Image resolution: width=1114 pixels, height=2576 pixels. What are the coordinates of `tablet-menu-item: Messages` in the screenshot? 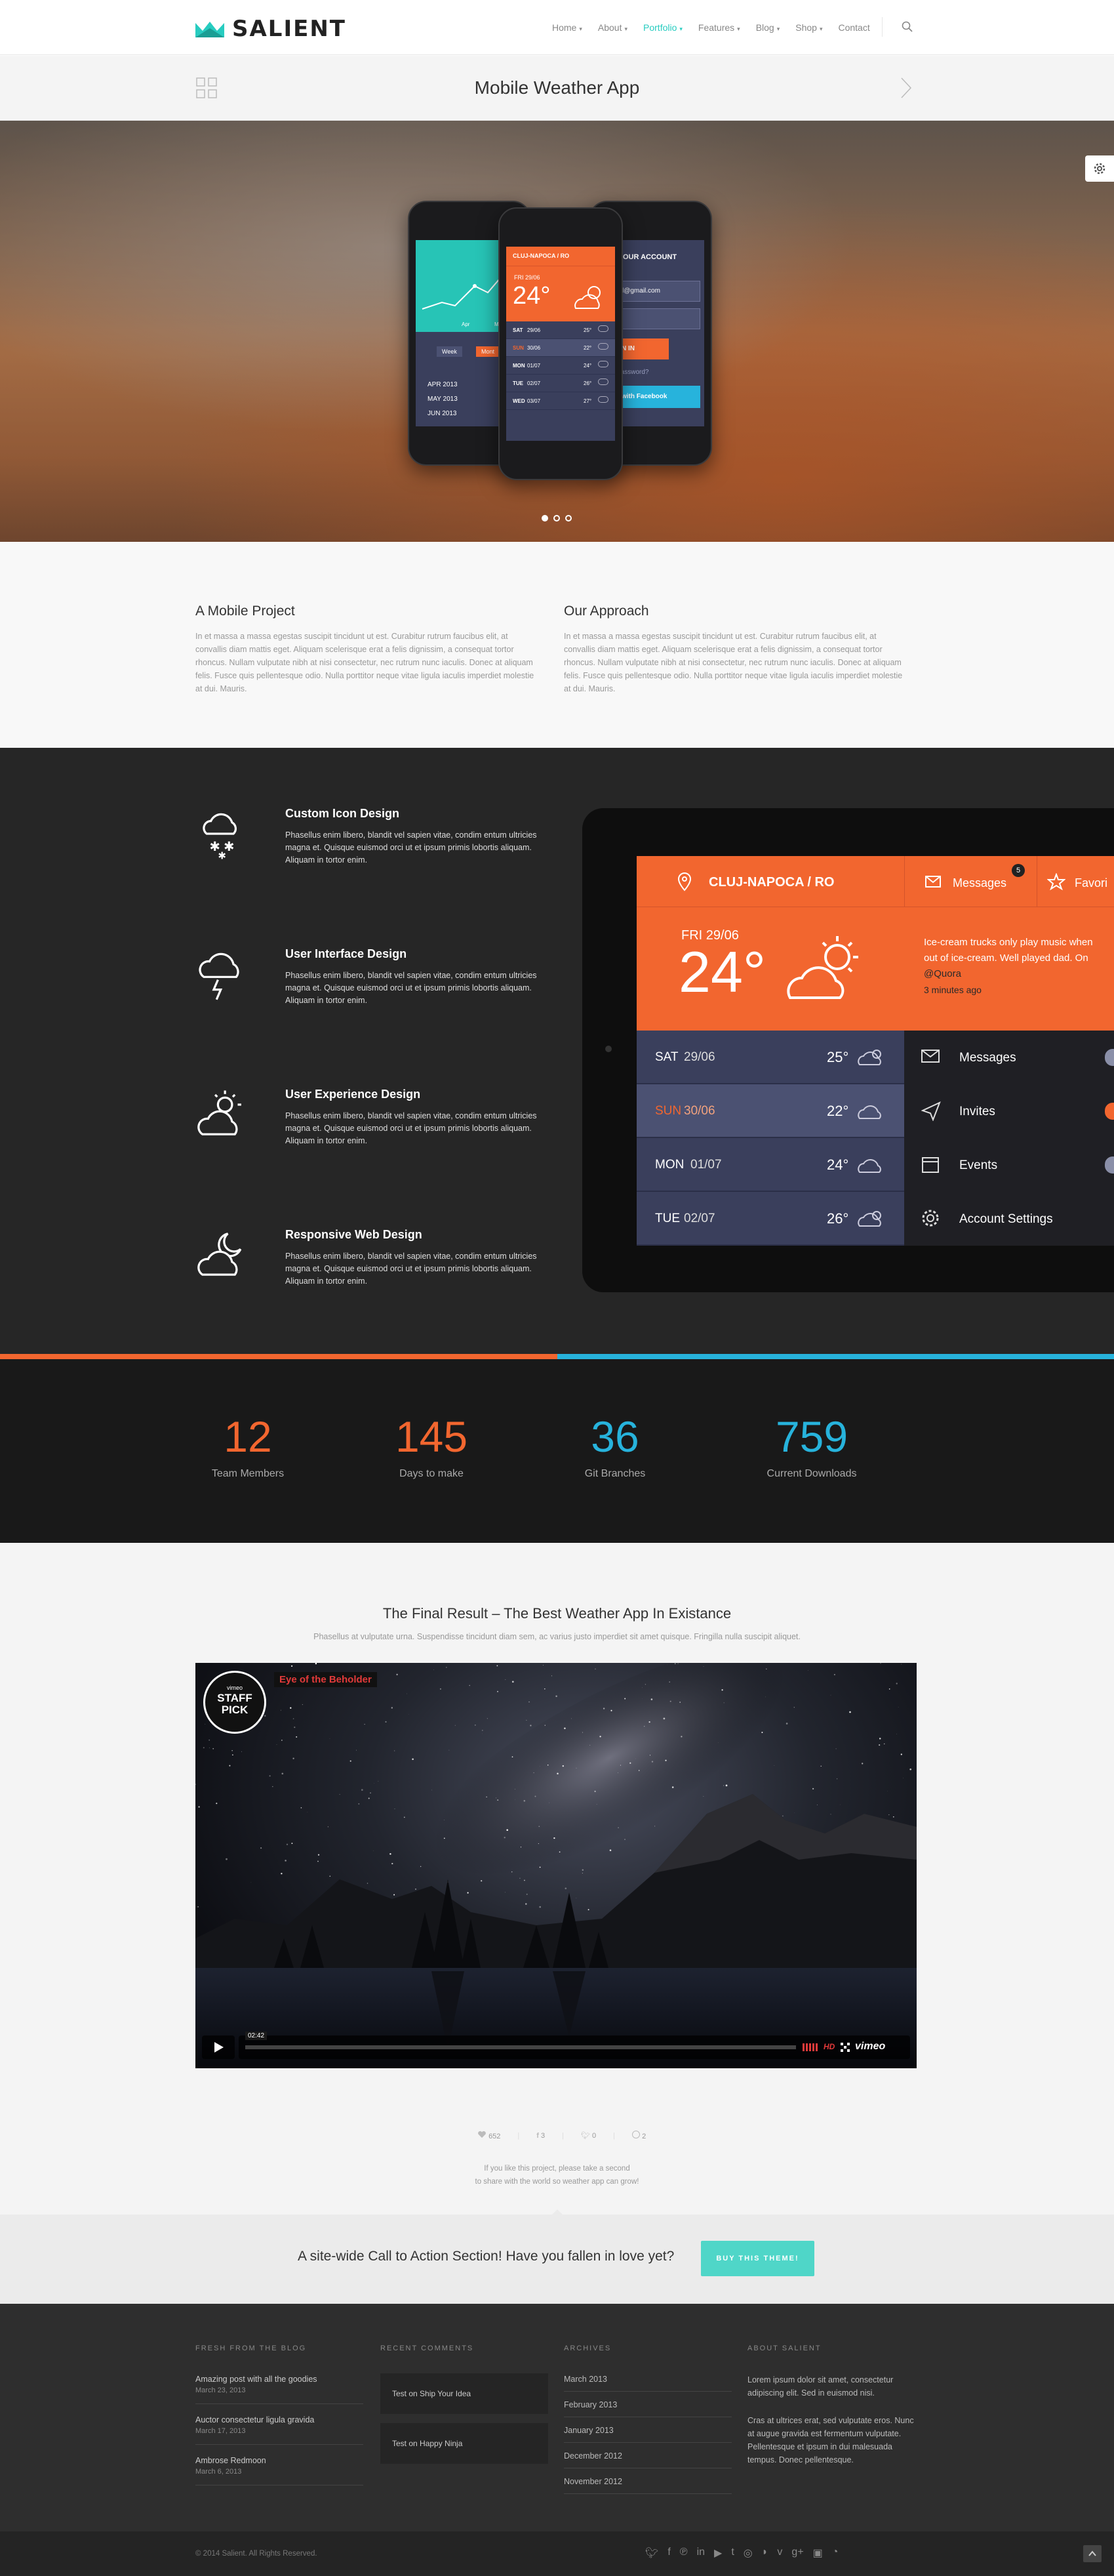 It's located at (1009, 1057).